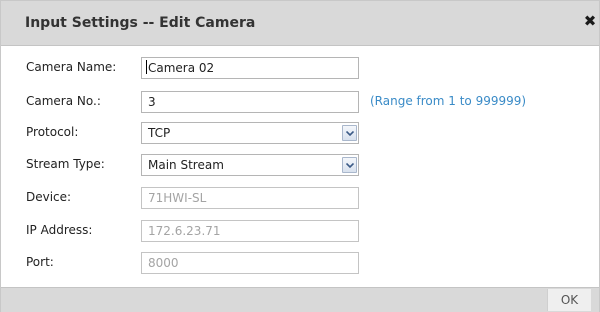 Image resolution: width=600 pixels, height=312 pixels. I want to click on stream-type-selected-value: Main Stream, so click(186, 165).